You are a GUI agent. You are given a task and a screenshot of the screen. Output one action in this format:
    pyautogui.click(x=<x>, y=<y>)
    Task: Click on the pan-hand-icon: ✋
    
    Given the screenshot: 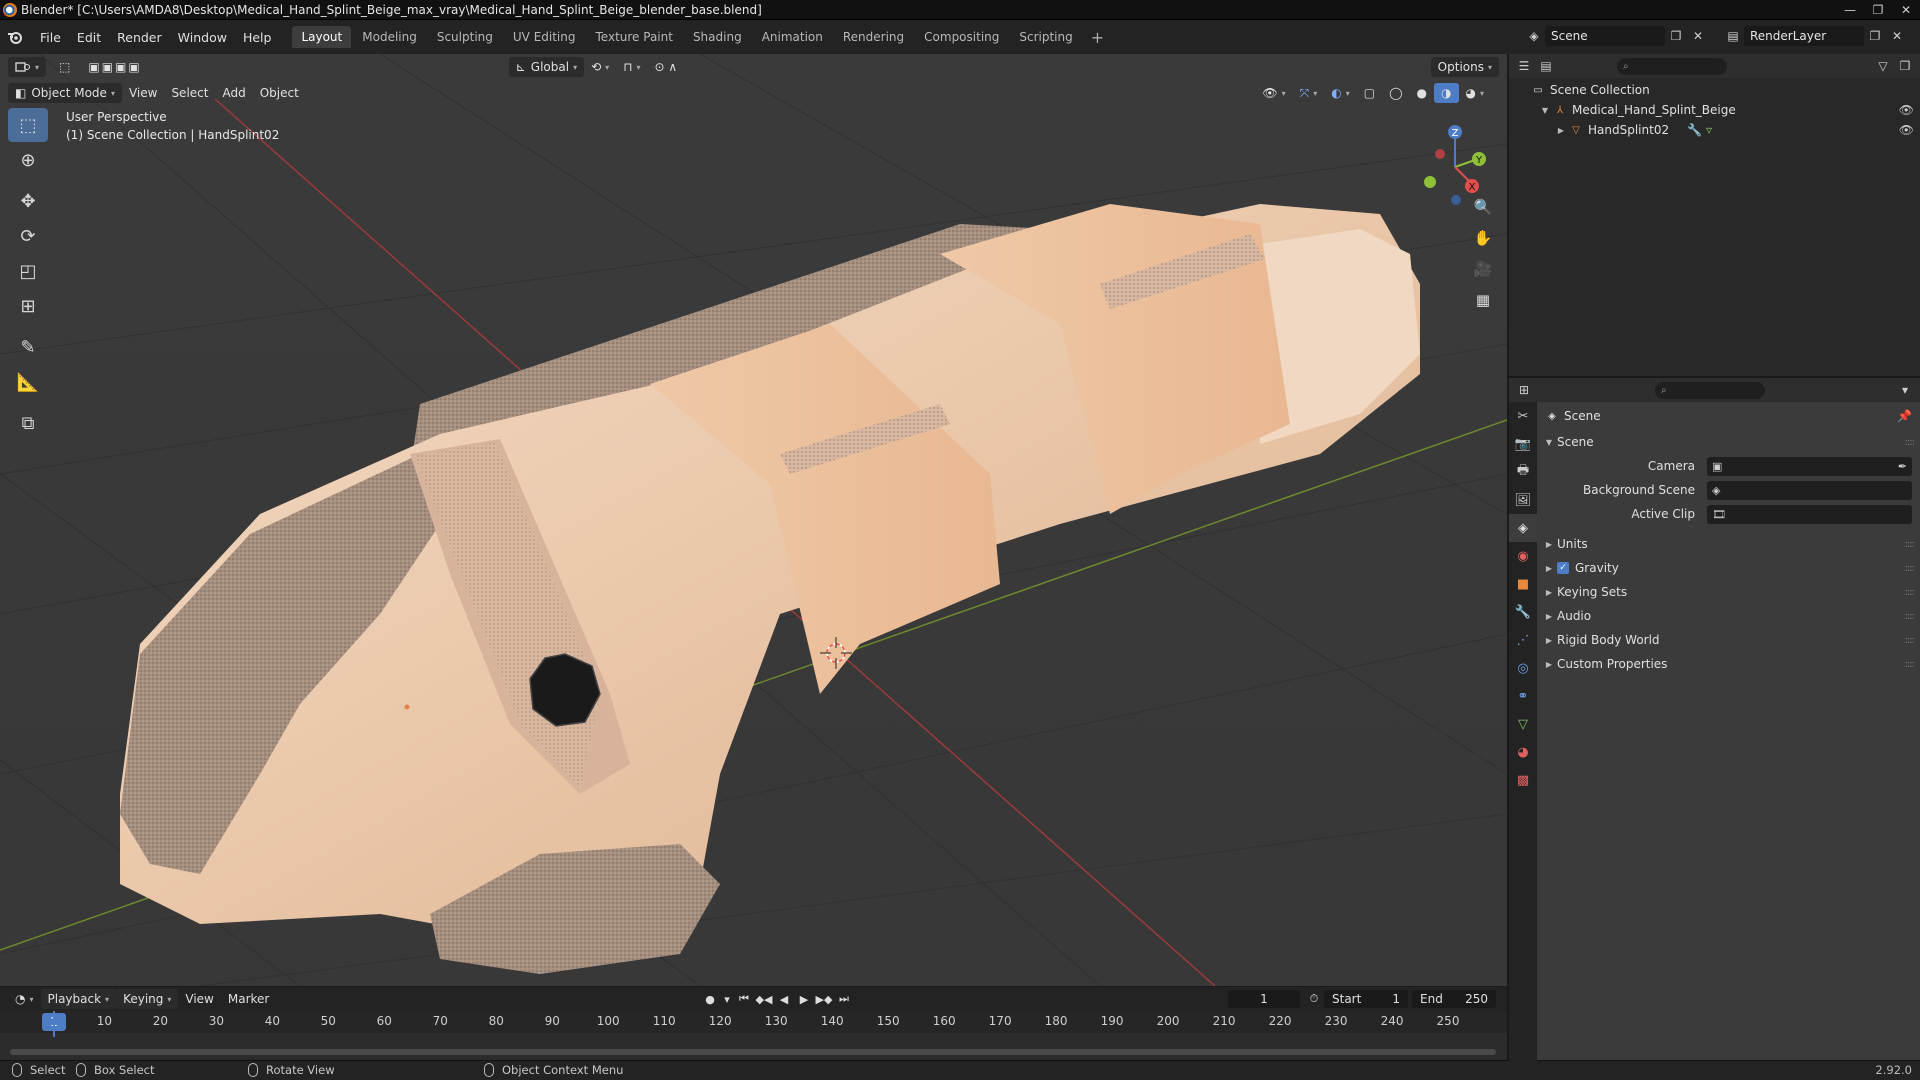 What is the action you would take?
    pyautogui.click(x=1483, y=238)
    